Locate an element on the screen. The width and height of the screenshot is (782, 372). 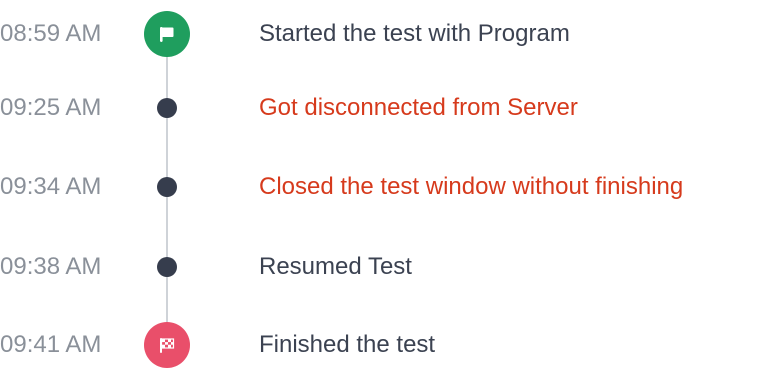
event-time: 09:25 AM is located at coordinates (51, 107).